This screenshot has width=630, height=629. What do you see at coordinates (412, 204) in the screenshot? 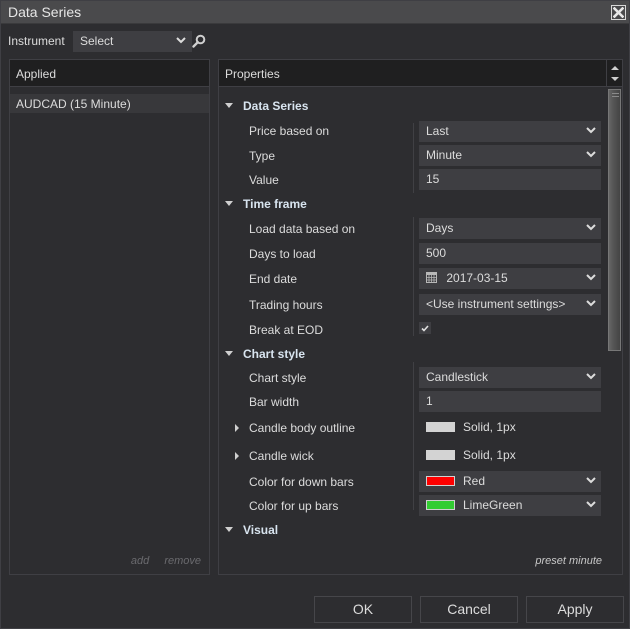
I see `category-time-frame: Time frame` at bounding box center [412, 204].